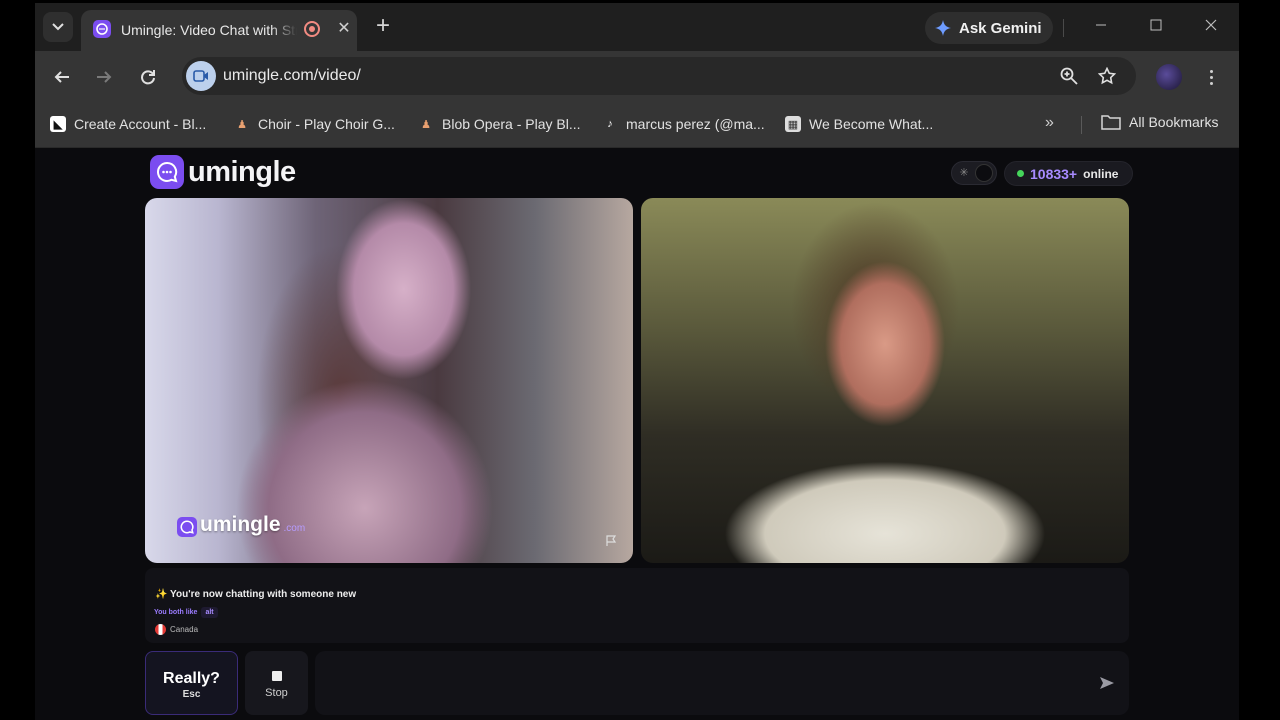  What do you see at coordinates (344, 29) in the screenshot?
I see `tab-close-icon: ✕` at bounding box center [344, 29].